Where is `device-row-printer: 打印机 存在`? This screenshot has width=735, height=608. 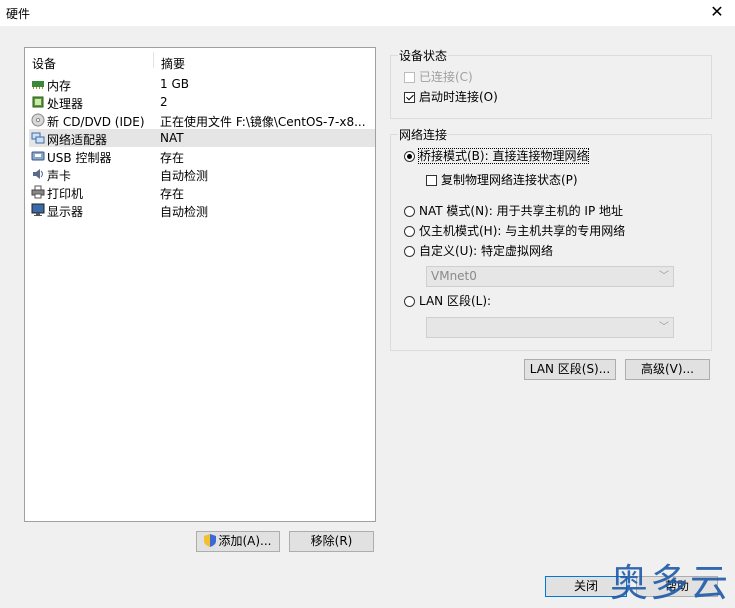
device-row-printer: 打印机 存在 is located at coordinates (202, 192).